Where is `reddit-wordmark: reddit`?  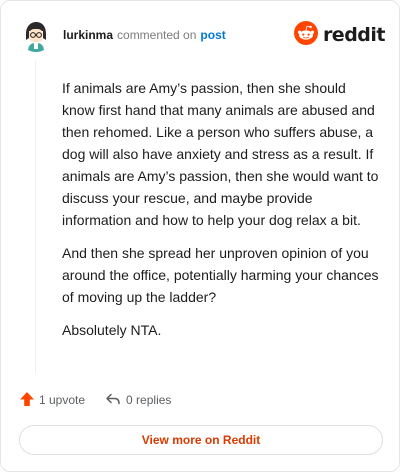
reddit-wordmark: reddit is located at coordinates (354, 35).